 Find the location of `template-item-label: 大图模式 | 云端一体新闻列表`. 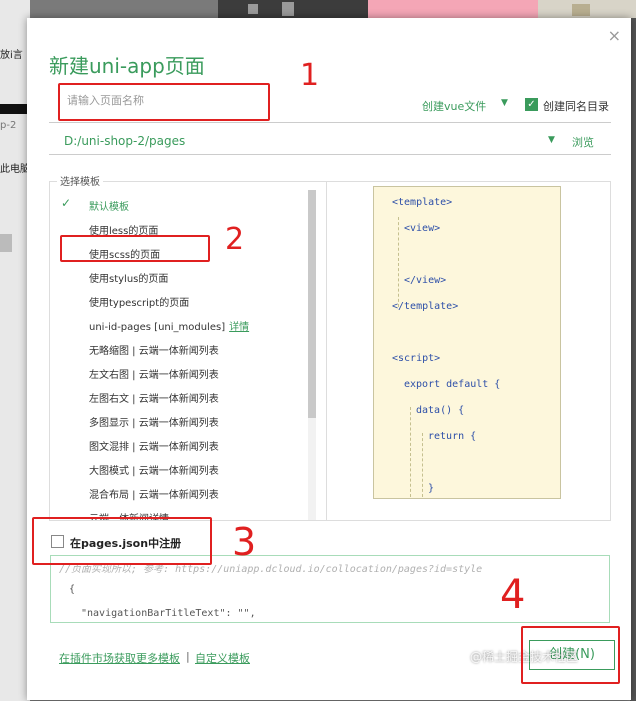

template-item-label: 大图模式 | 云端一体新闻列表 is located at coordinates (154, 471).